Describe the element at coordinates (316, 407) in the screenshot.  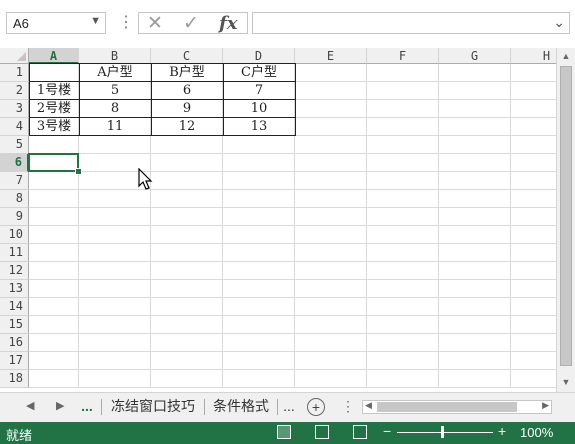
I see `add-sheet-icon: +` at that location.